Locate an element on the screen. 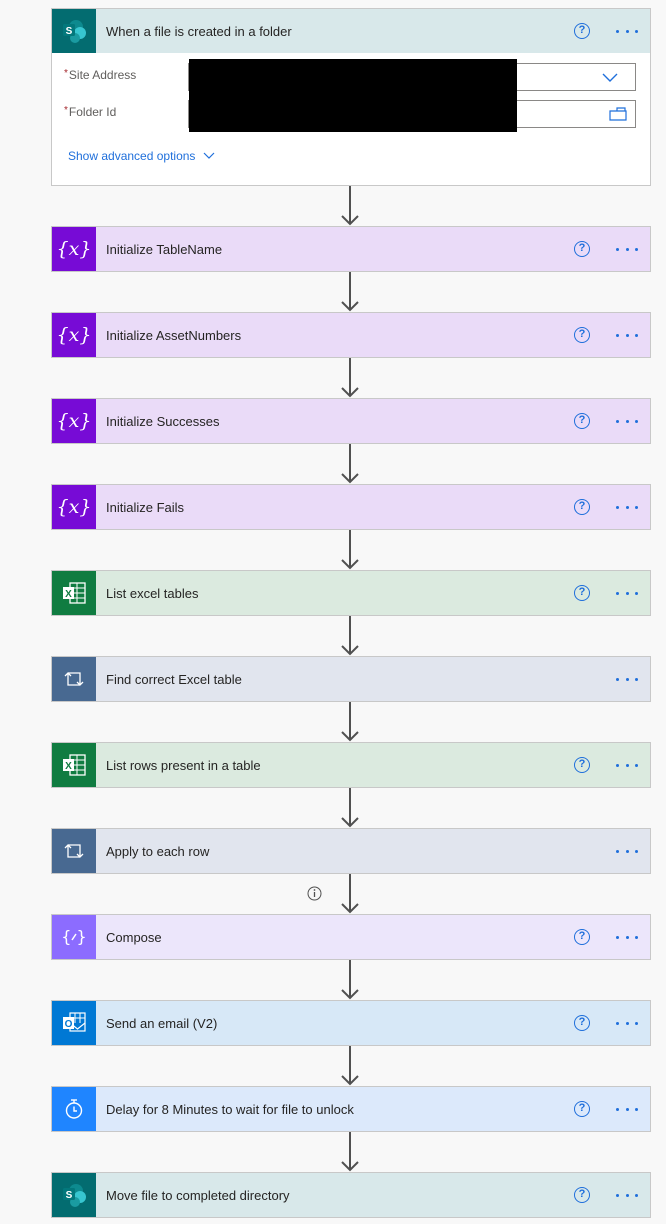 Image resolution: width=666 pixels, height=1224 pixels. compose-icon: { } is located at coordinates (74, 937).